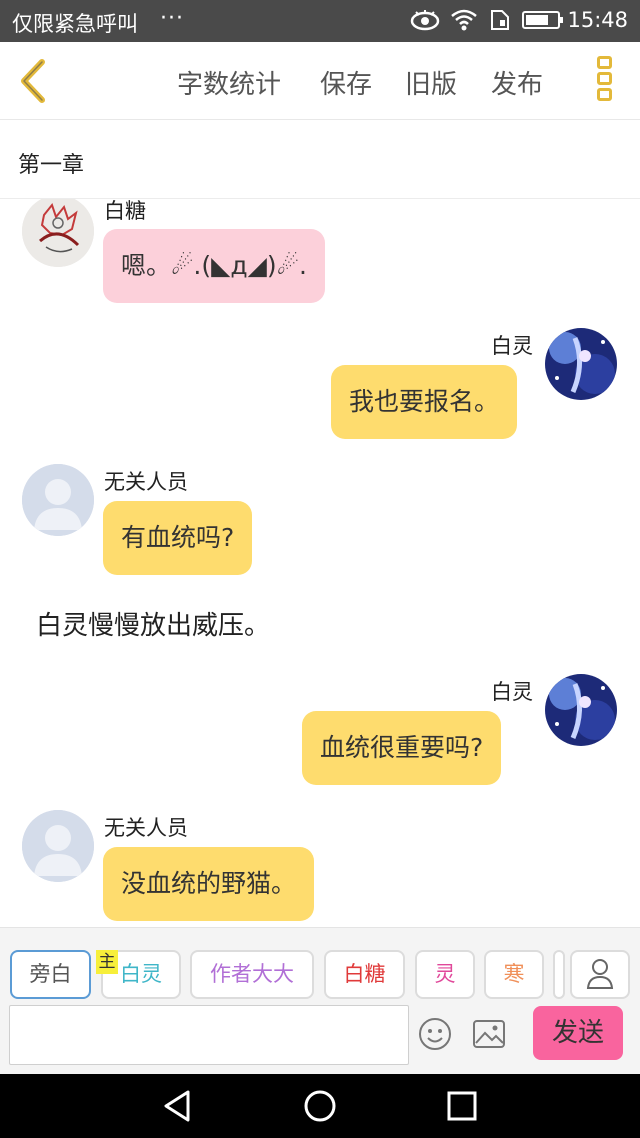  What do you see at coordinates (425, 20) in the screenshot?
I see `eye-comfort-icon` at bounding box center [425, 20].